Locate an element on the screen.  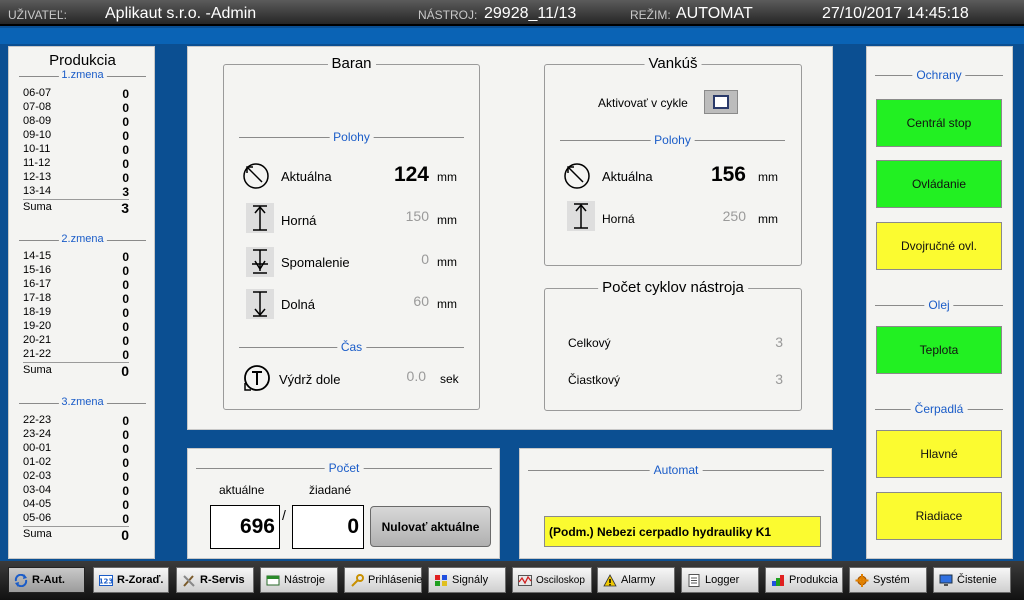
gear-icon is located at coordinates (862, 580).